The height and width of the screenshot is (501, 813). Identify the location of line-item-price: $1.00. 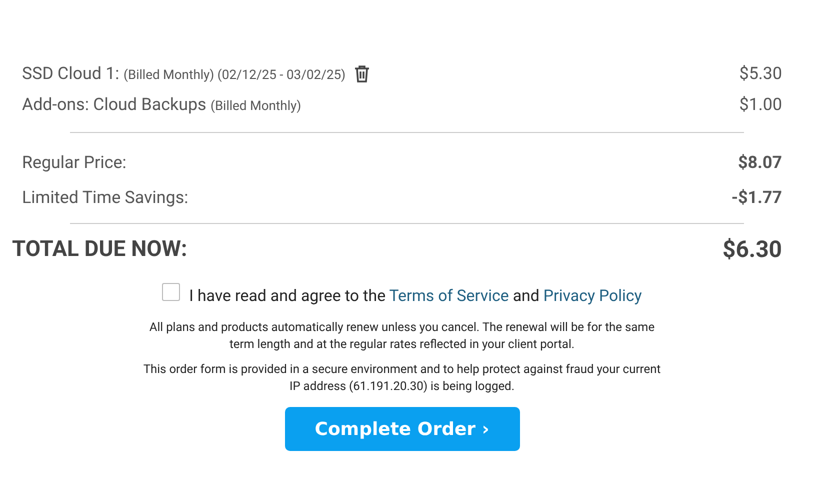
(760, 104).